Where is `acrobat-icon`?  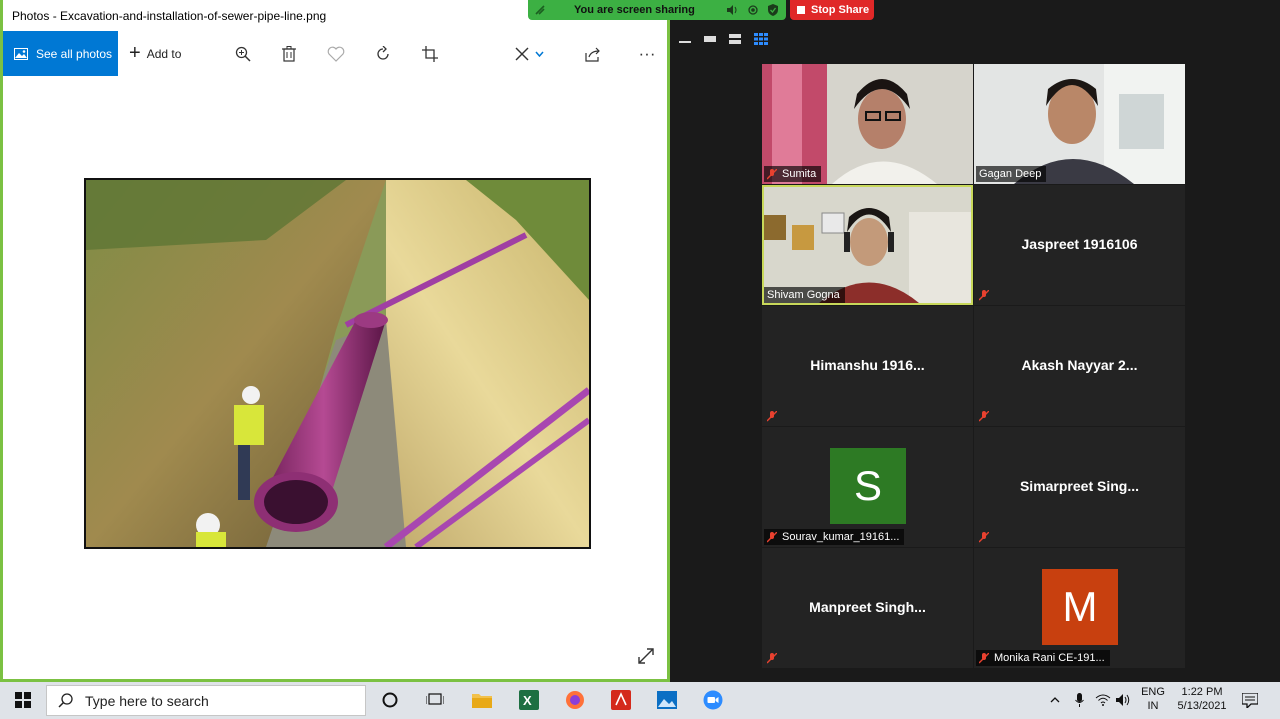
acrobat-icon is located at coordinates (621, 700).